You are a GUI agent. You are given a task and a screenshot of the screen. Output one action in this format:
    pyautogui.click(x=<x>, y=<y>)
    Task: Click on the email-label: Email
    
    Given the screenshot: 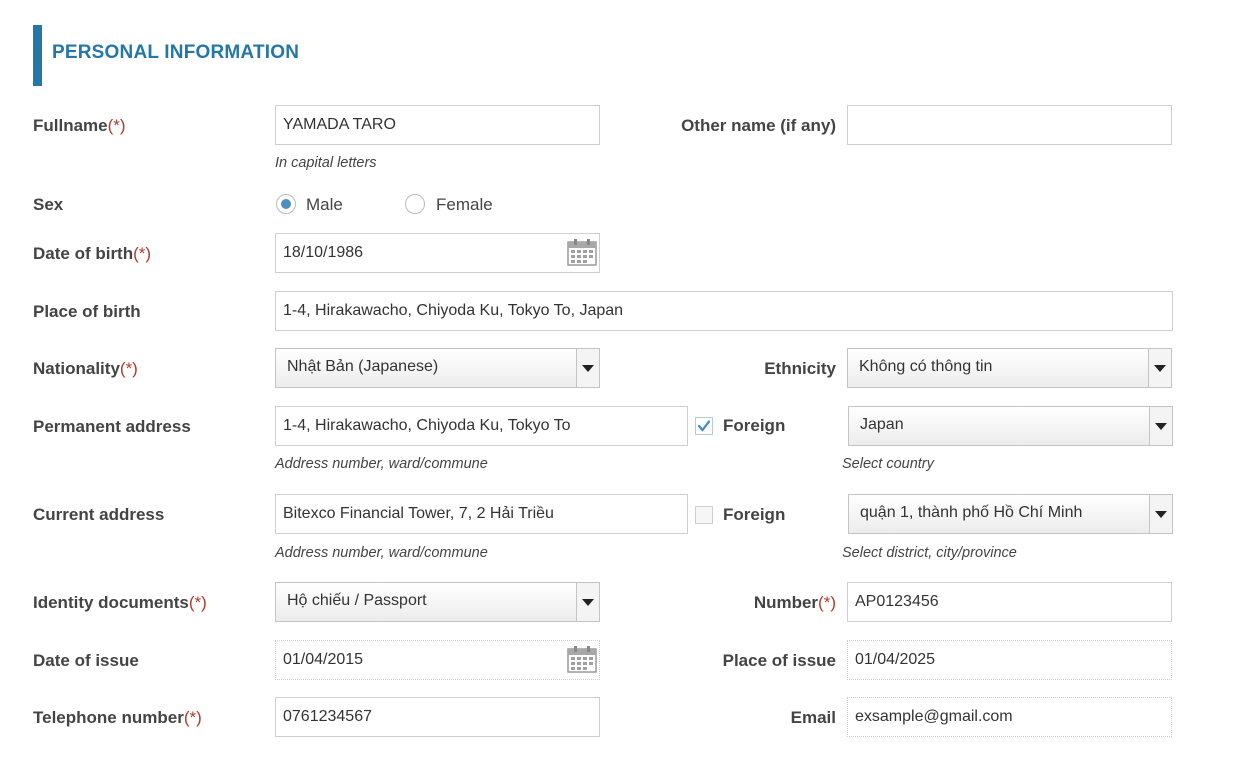 What is the action you would take?
    pyautogui.click(x=813, y=717)
    